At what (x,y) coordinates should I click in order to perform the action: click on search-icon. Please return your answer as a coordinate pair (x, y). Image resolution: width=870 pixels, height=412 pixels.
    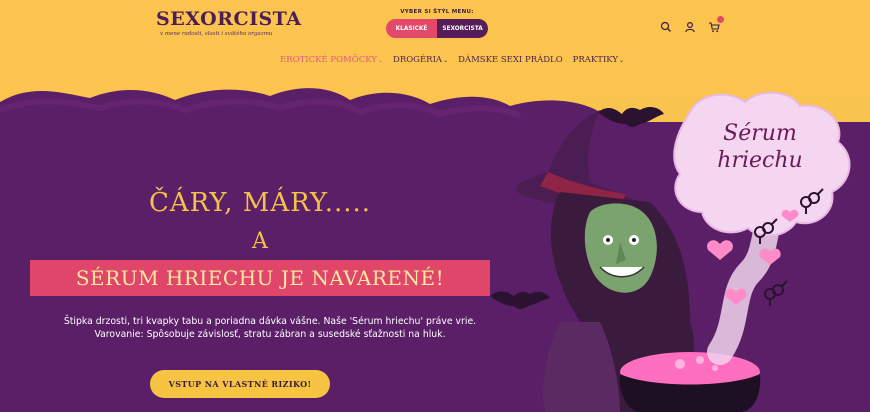
    Looking at the image, I should click on (666, 25).